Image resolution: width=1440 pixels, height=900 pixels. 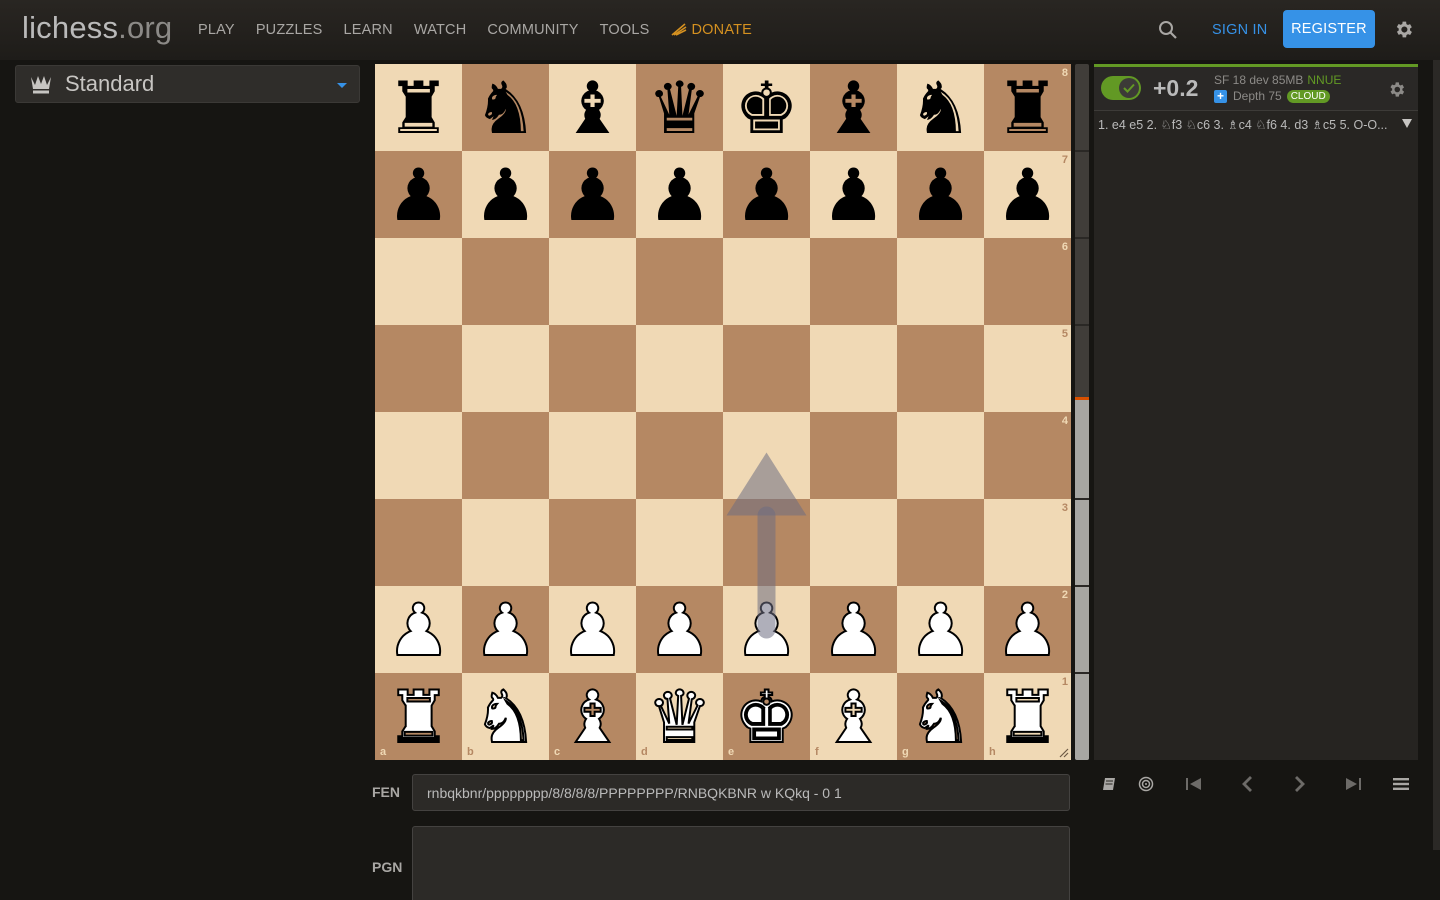 I want to click on nav-donate: DONATE, so click(x=711, y=30).